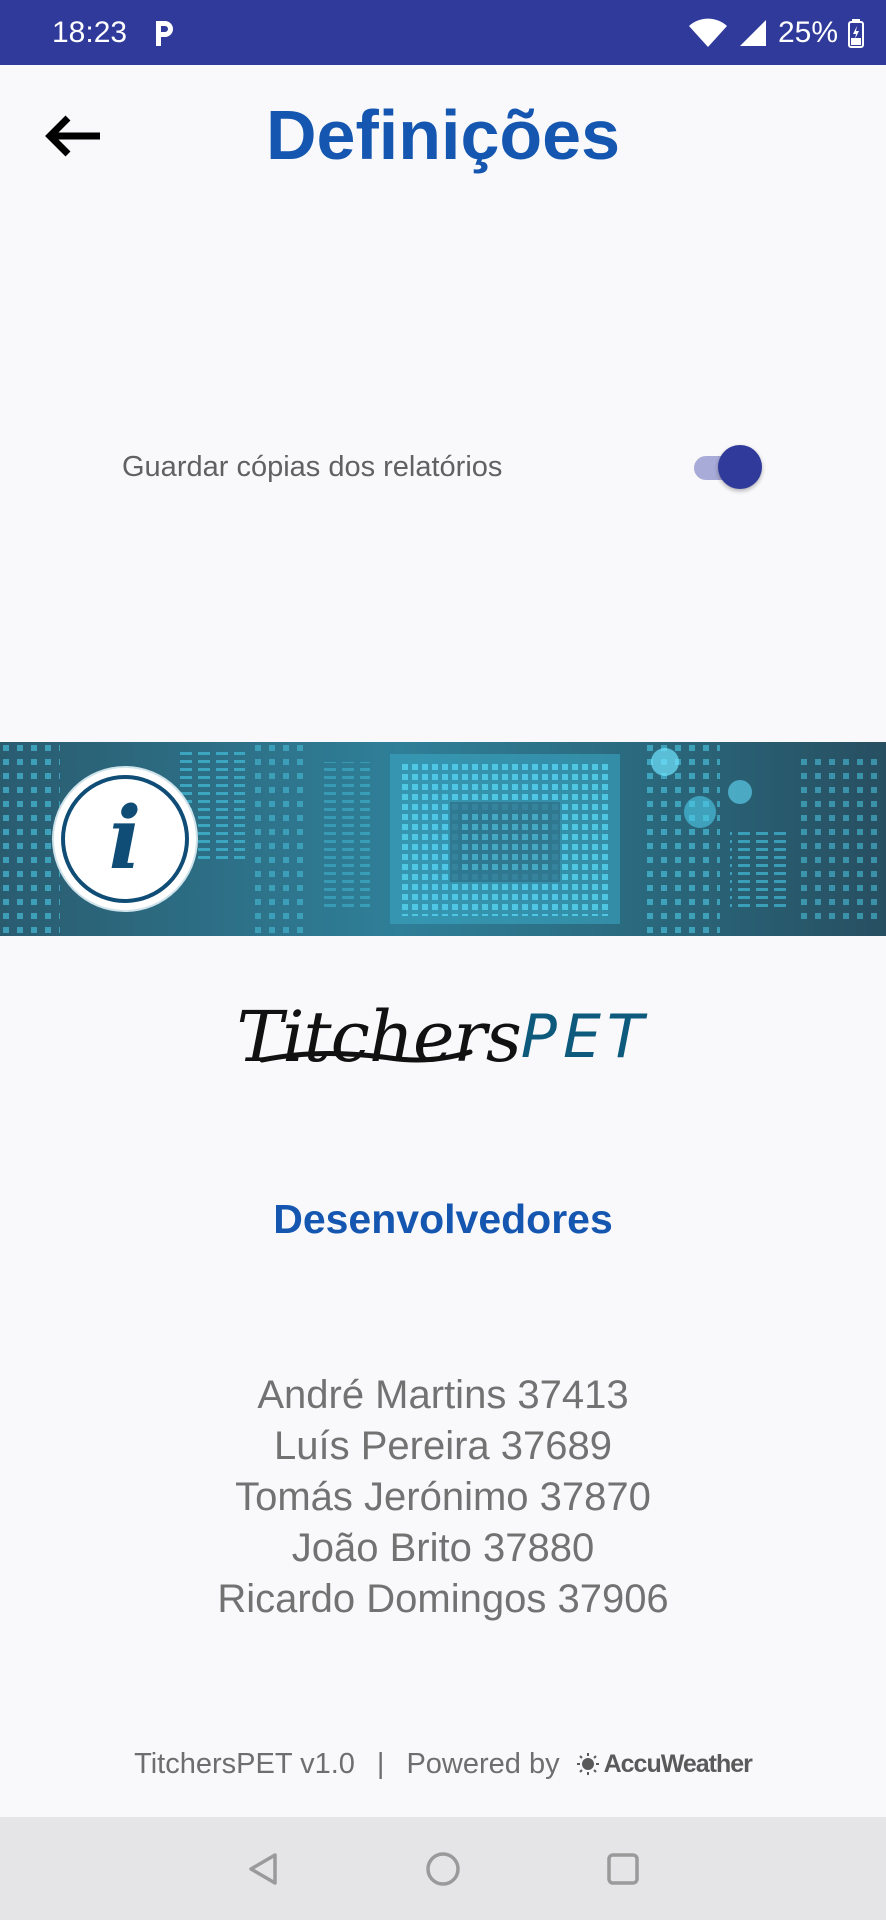 The height and width of the screenshot is (1920, 886). Describe the element at coordinates (443, 32) in the screenshot. I see `status-bar: 18:23 25%` at that location.